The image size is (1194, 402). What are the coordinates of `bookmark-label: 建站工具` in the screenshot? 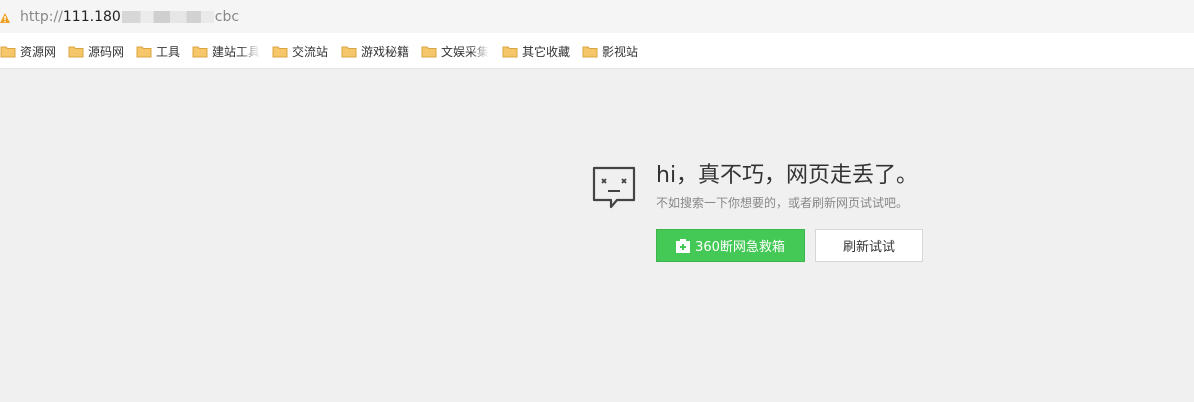 It's located at (236, 51).